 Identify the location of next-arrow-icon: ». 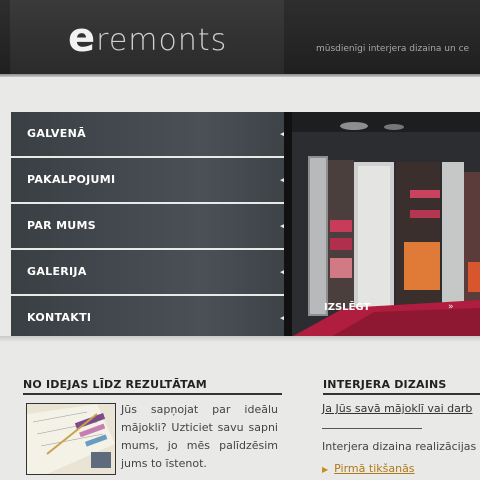
(451, 307).